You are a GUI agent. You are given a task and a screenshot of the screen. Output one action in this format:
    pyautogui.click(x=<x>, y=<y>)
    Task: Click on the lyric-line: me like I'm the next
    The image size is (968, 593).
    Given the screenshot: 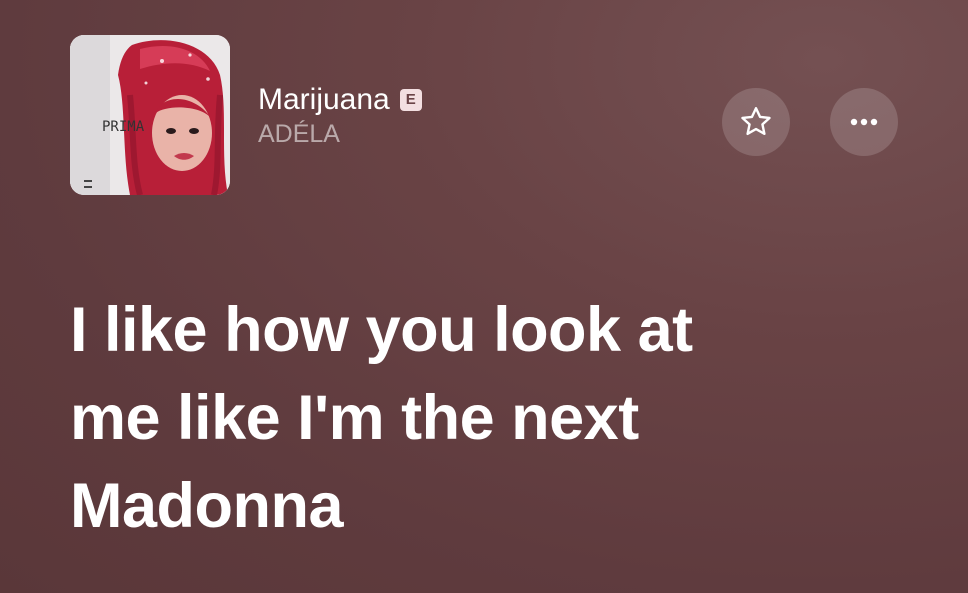 What is the action you would take?
    pyautogui.click(x=354, y=418)
    